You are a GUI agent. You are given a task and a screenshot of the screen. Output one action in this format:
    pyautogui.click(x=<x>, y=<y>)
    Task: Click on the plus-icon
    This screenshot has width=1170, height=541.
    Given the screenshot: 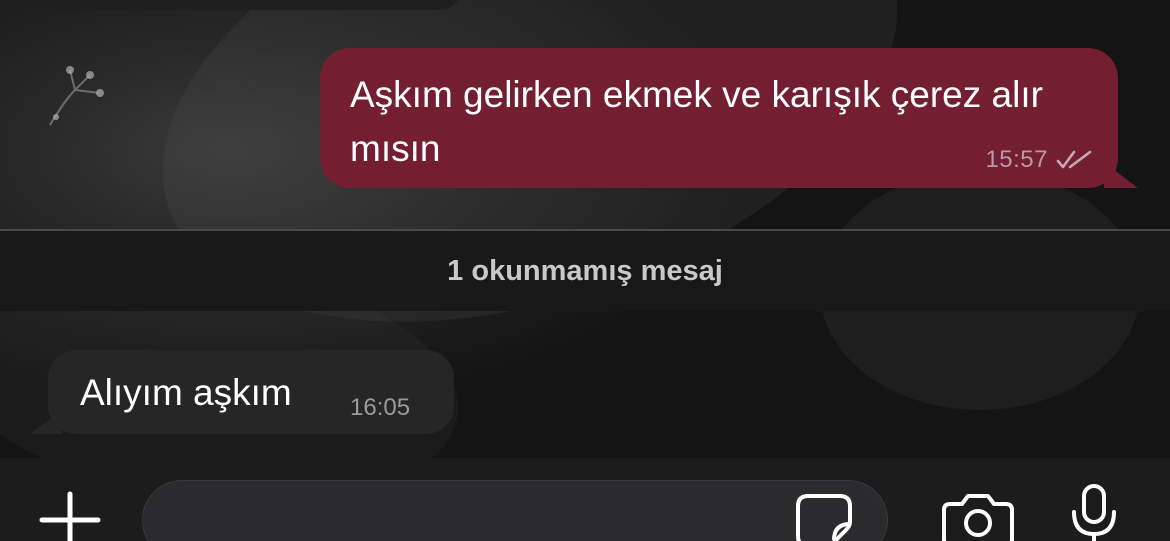 What is the action you would take?
    pyautogui.click(x=70, y=515)
    